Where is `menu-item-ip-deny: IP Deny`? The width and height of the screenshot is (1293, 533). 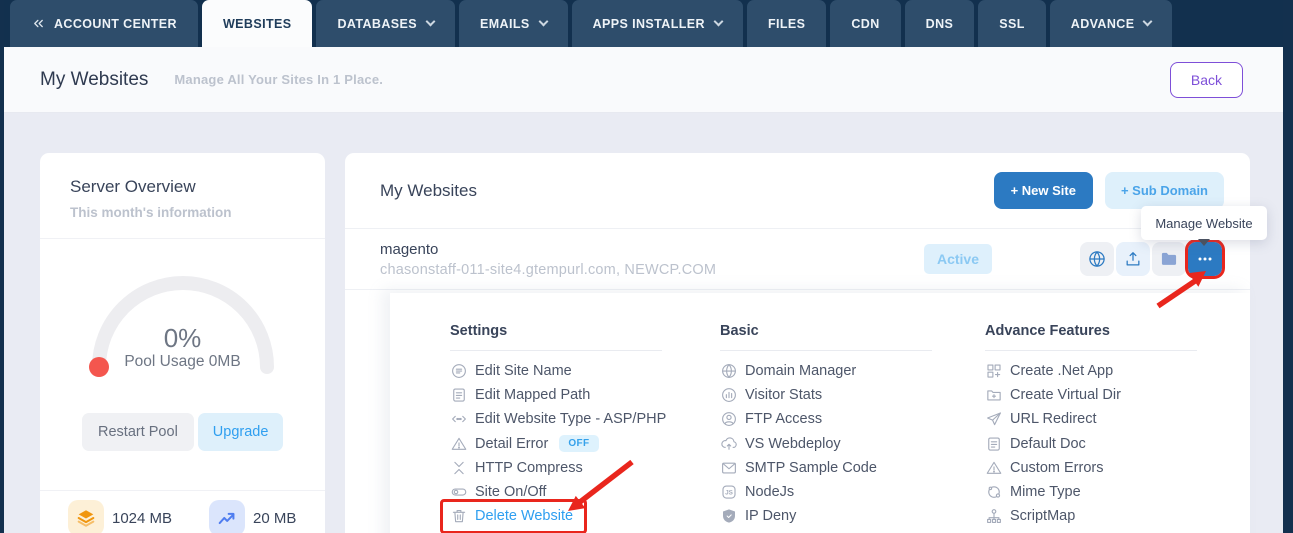
menu-item-ip-deny: IP Deny is located at coordinates (758, 516).